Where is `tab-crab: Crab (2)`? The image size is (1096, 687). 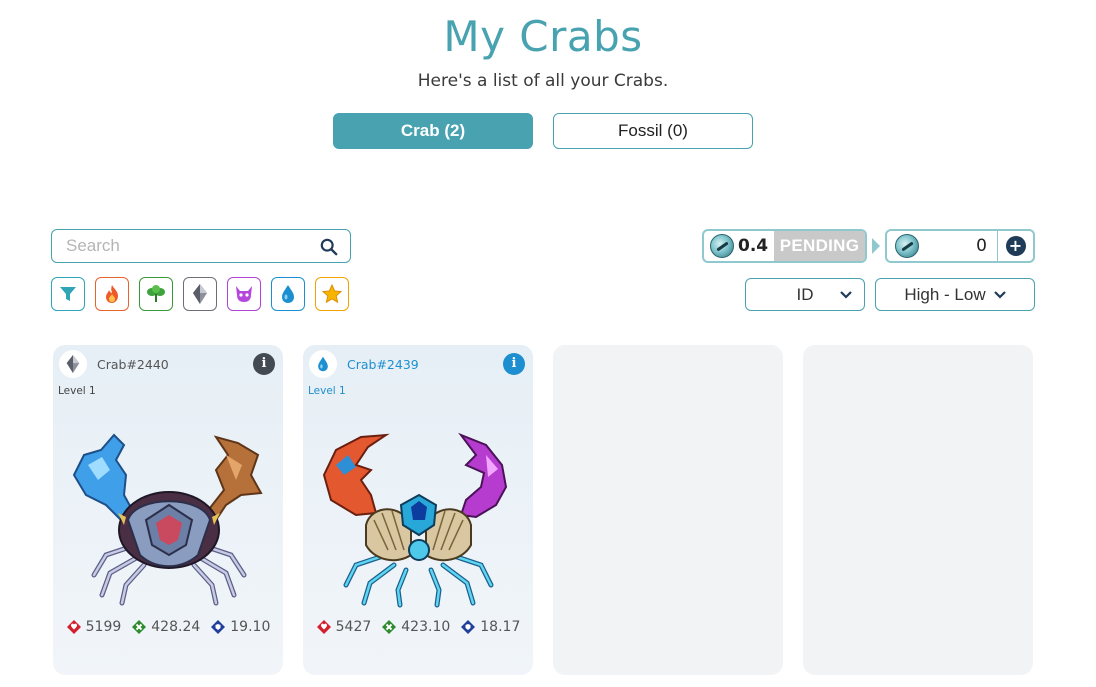 tab-crab: Crab (2) is located at coordinates (433, 131).